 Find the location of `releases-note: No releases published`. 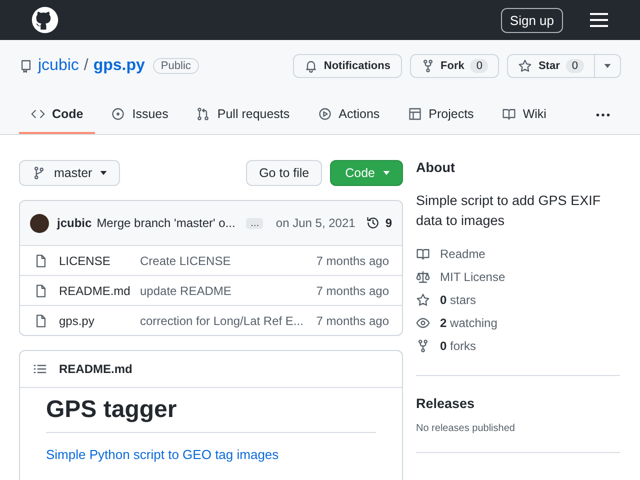

releases-note: No releases published is located at coordinates (466, 428).